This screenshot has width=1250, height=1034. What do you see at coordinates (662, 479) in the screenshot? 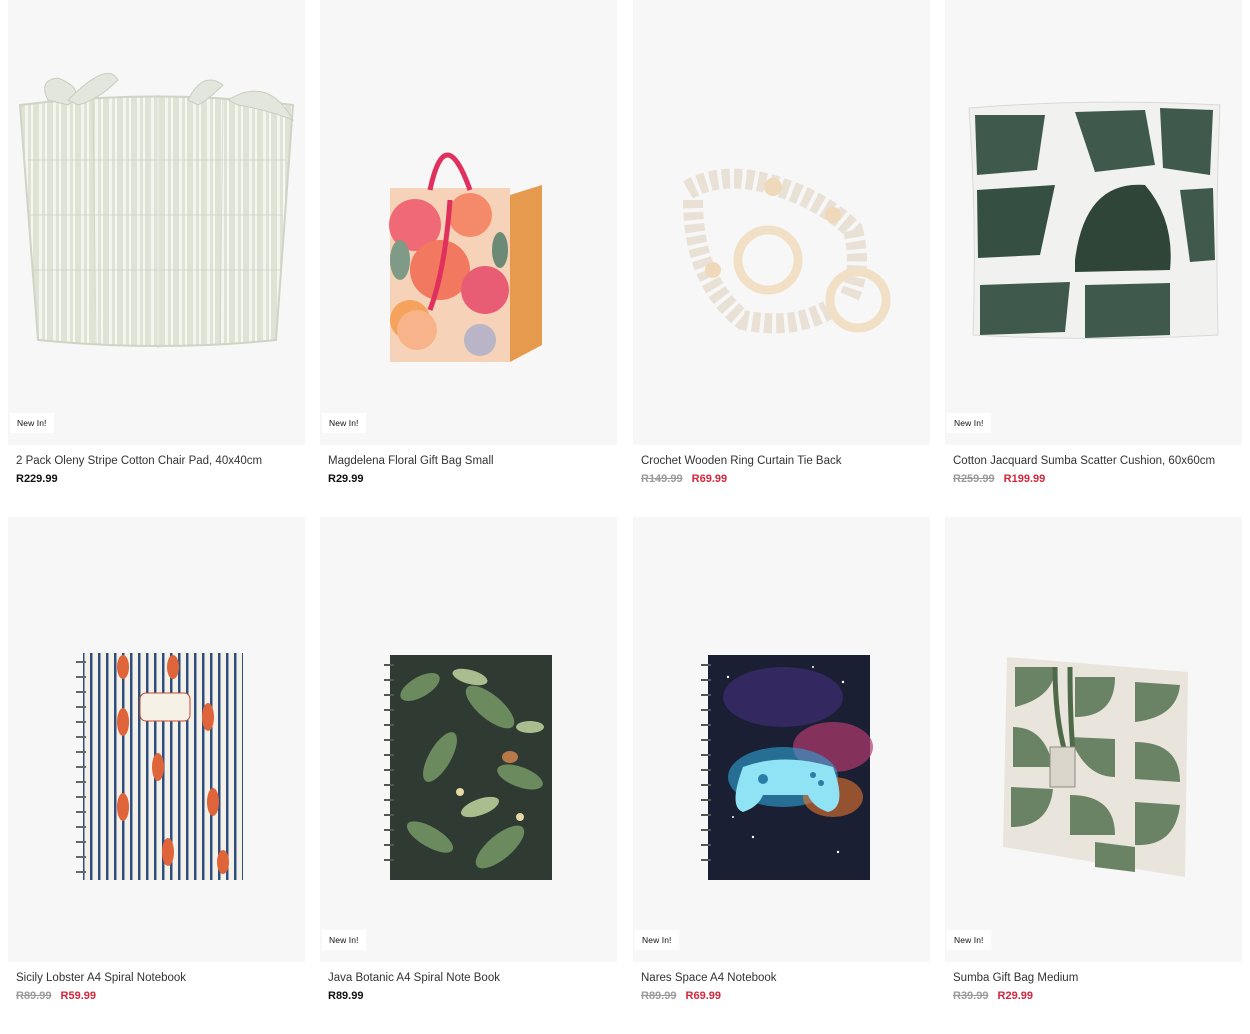
I see `original-price: R149.99` at bounding box center [662, 479].